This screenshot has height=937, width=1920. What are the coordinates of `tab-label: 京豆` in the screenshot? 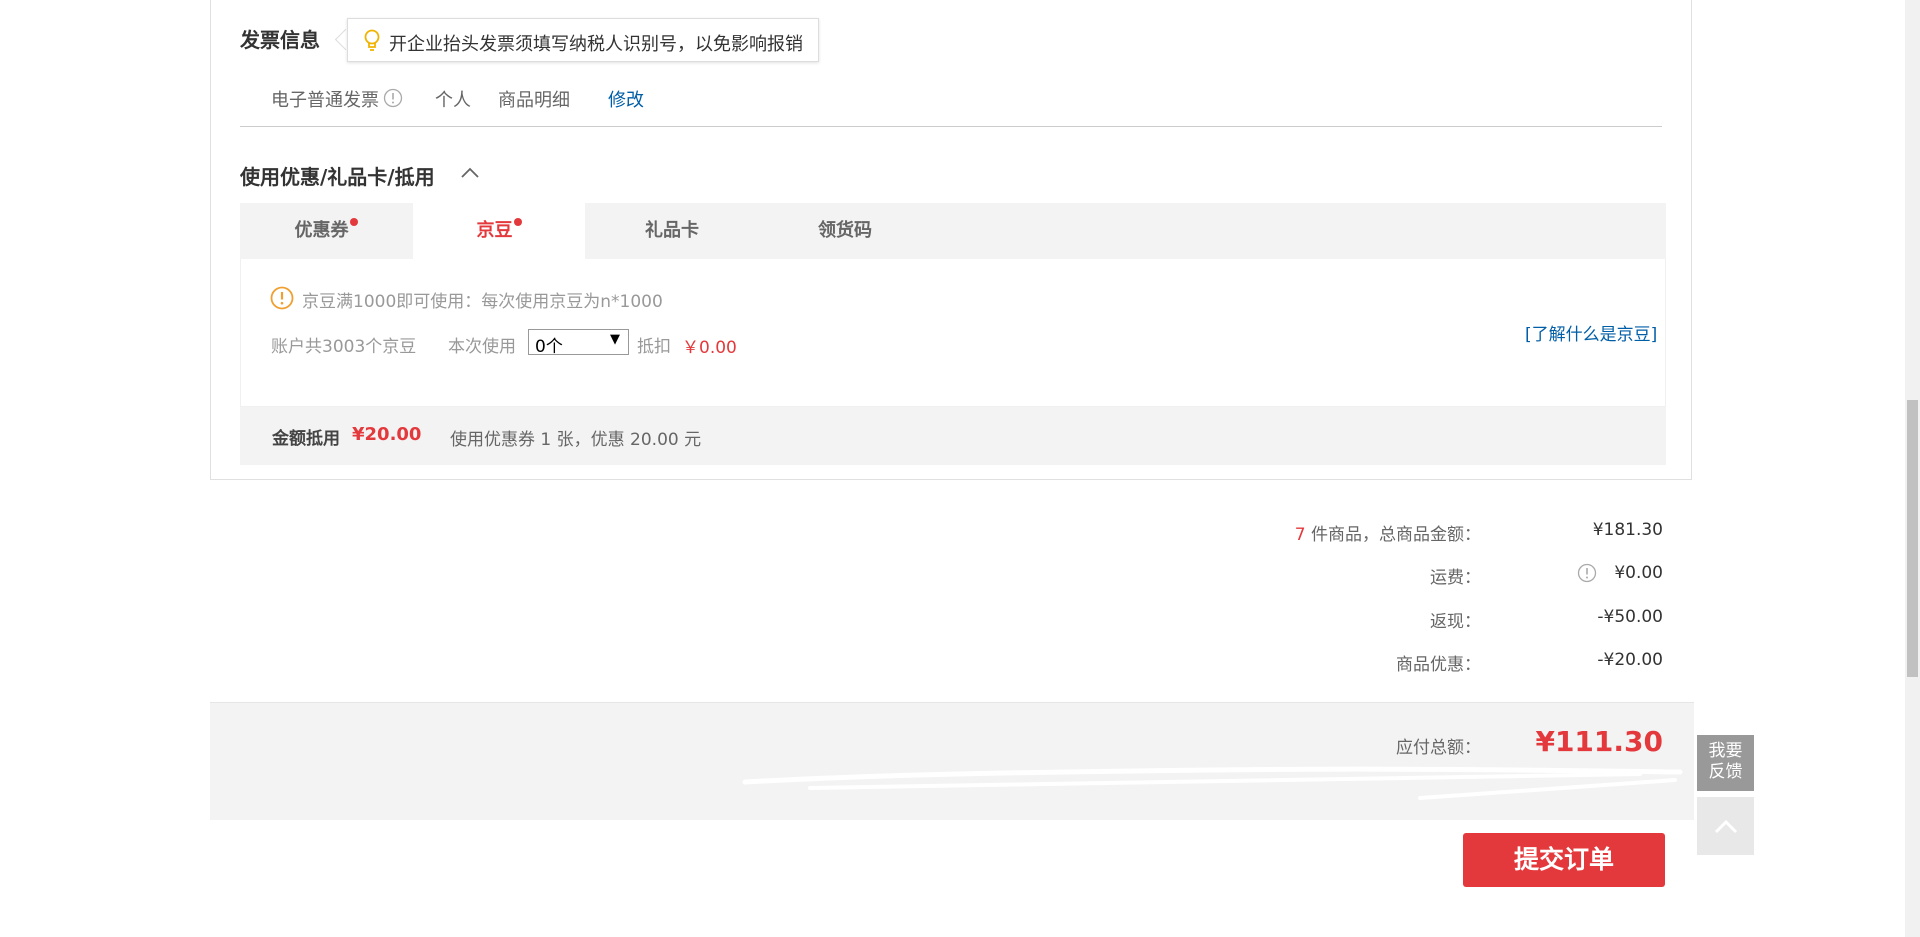 It's located at (494, 230).